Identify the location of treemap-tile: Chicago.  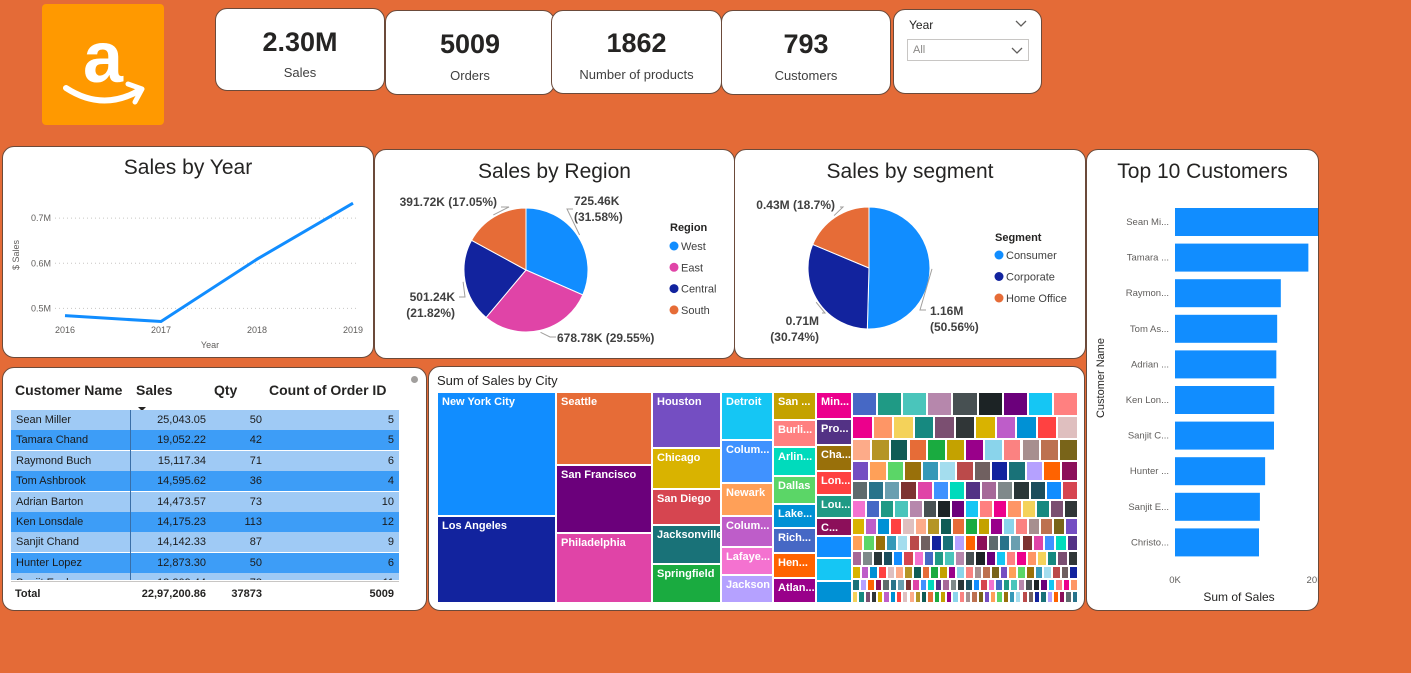
(686, 468).